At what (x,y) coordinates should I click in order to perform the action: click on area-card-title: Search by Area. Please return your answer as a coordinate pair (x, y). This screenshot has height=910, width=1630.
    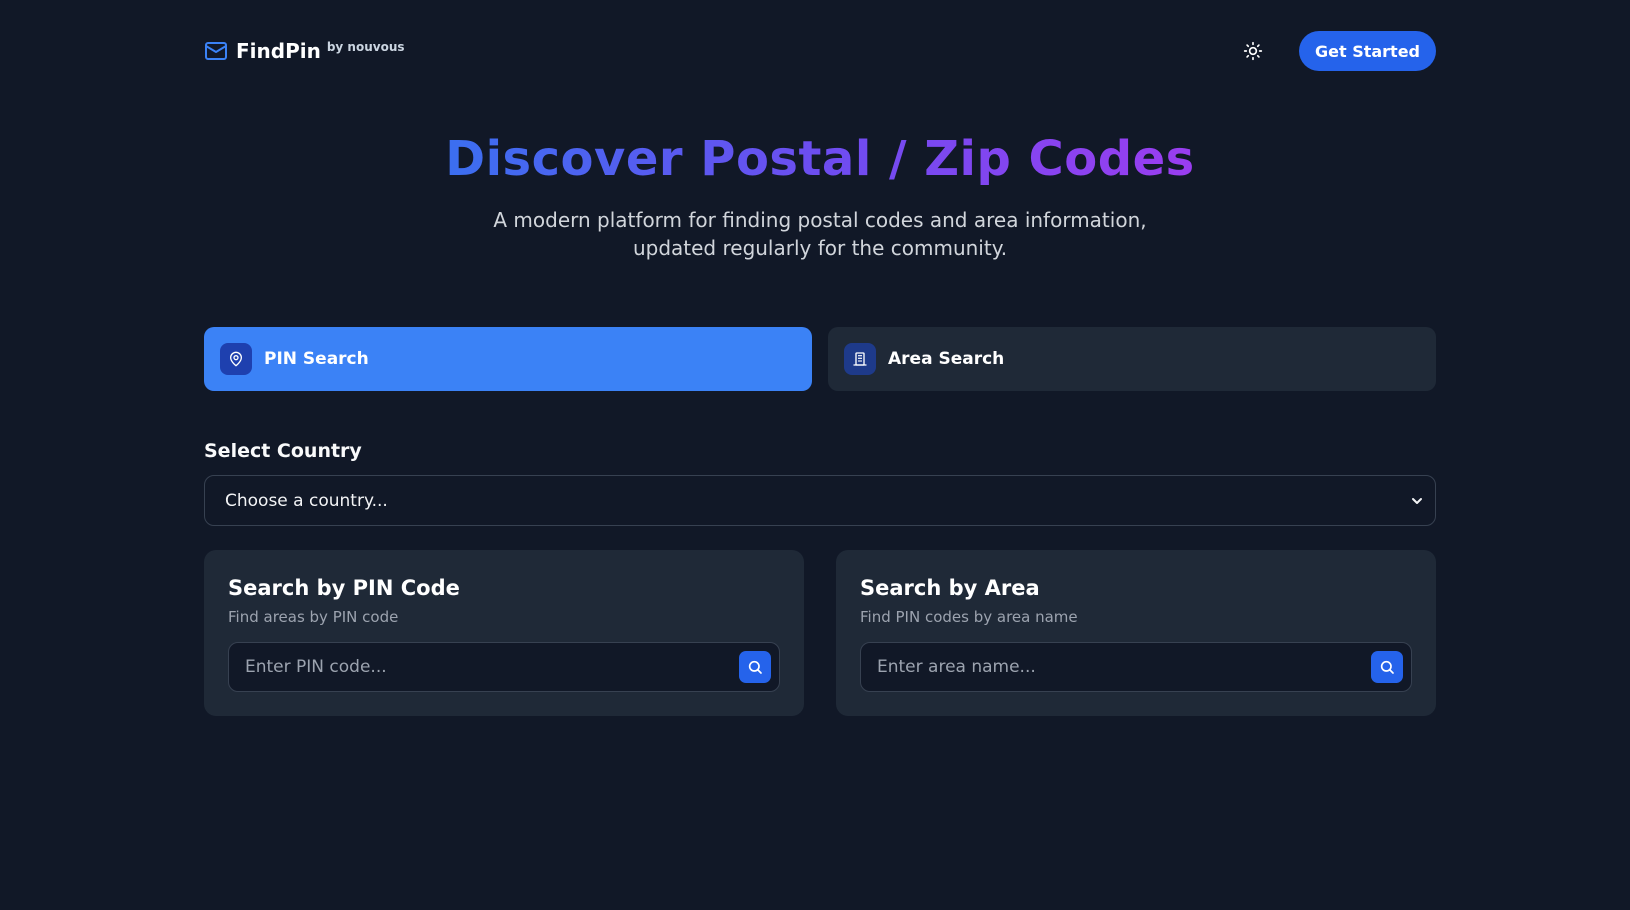
    Looking at the image, I should click on (950, 588).